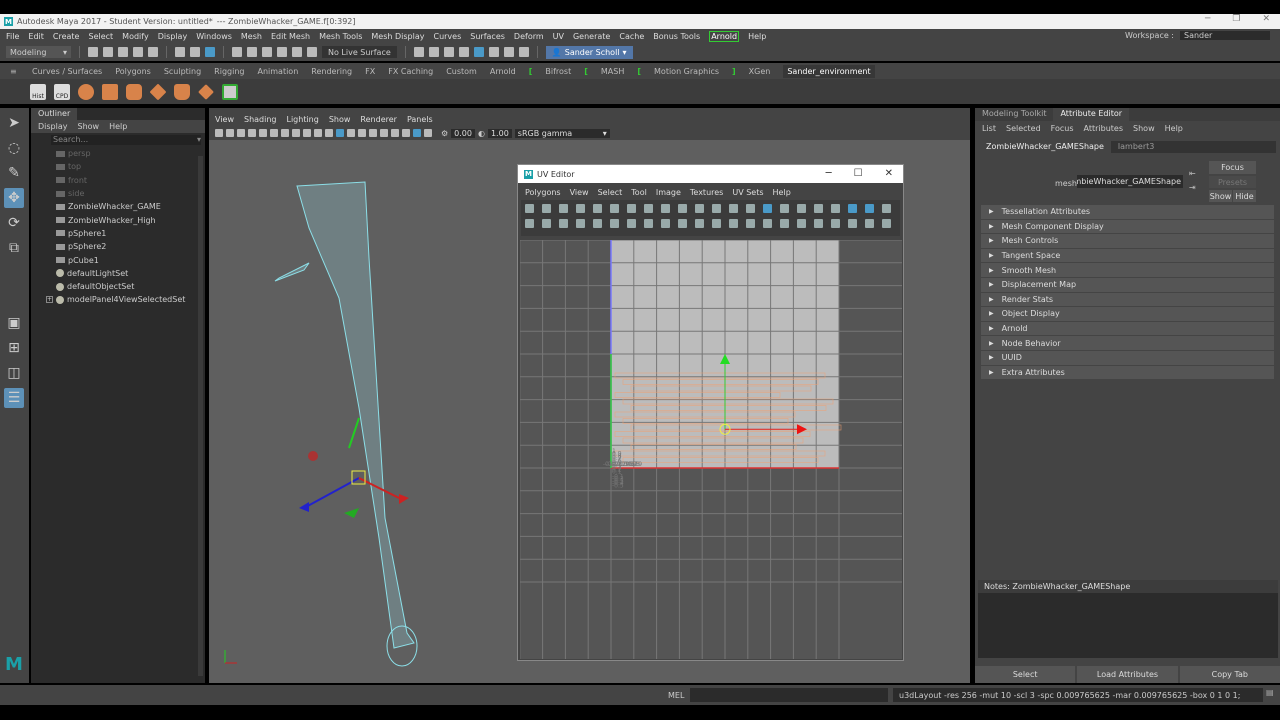 The height and width of the screenshot is (720, 1280). Describe the element at coordinates (724, 36) in the screenshot. I see `menu-arnold: Arnold` at that location.